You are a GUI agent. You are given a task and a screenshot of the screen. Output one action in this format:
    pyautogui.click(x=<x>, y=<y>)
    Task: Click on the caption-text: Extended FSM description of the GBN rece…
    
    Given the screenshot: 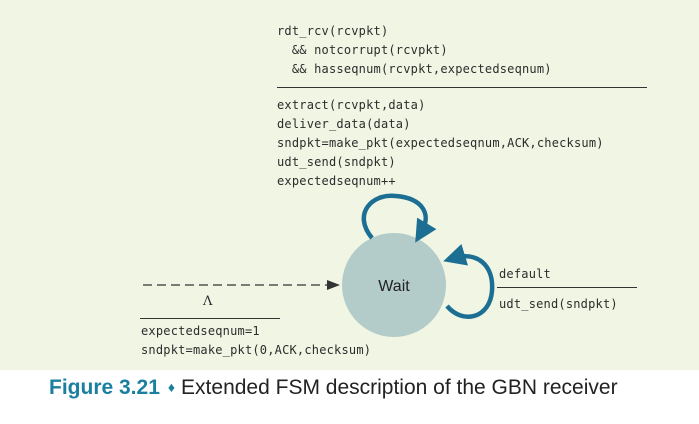 What is the action you would take?
    pyautogui.click(x=399, y=387)
    